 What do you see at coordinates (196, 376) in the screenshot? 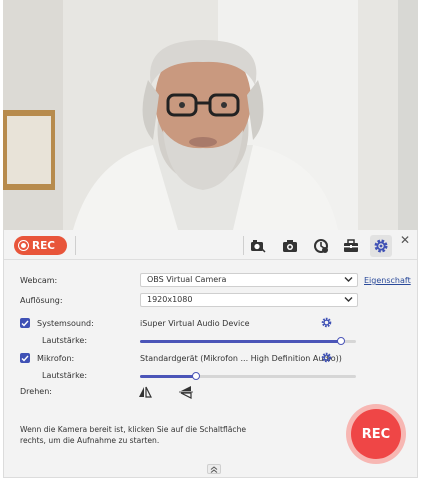
I see `mic-volume-handle` at bounding box center [196, 376].